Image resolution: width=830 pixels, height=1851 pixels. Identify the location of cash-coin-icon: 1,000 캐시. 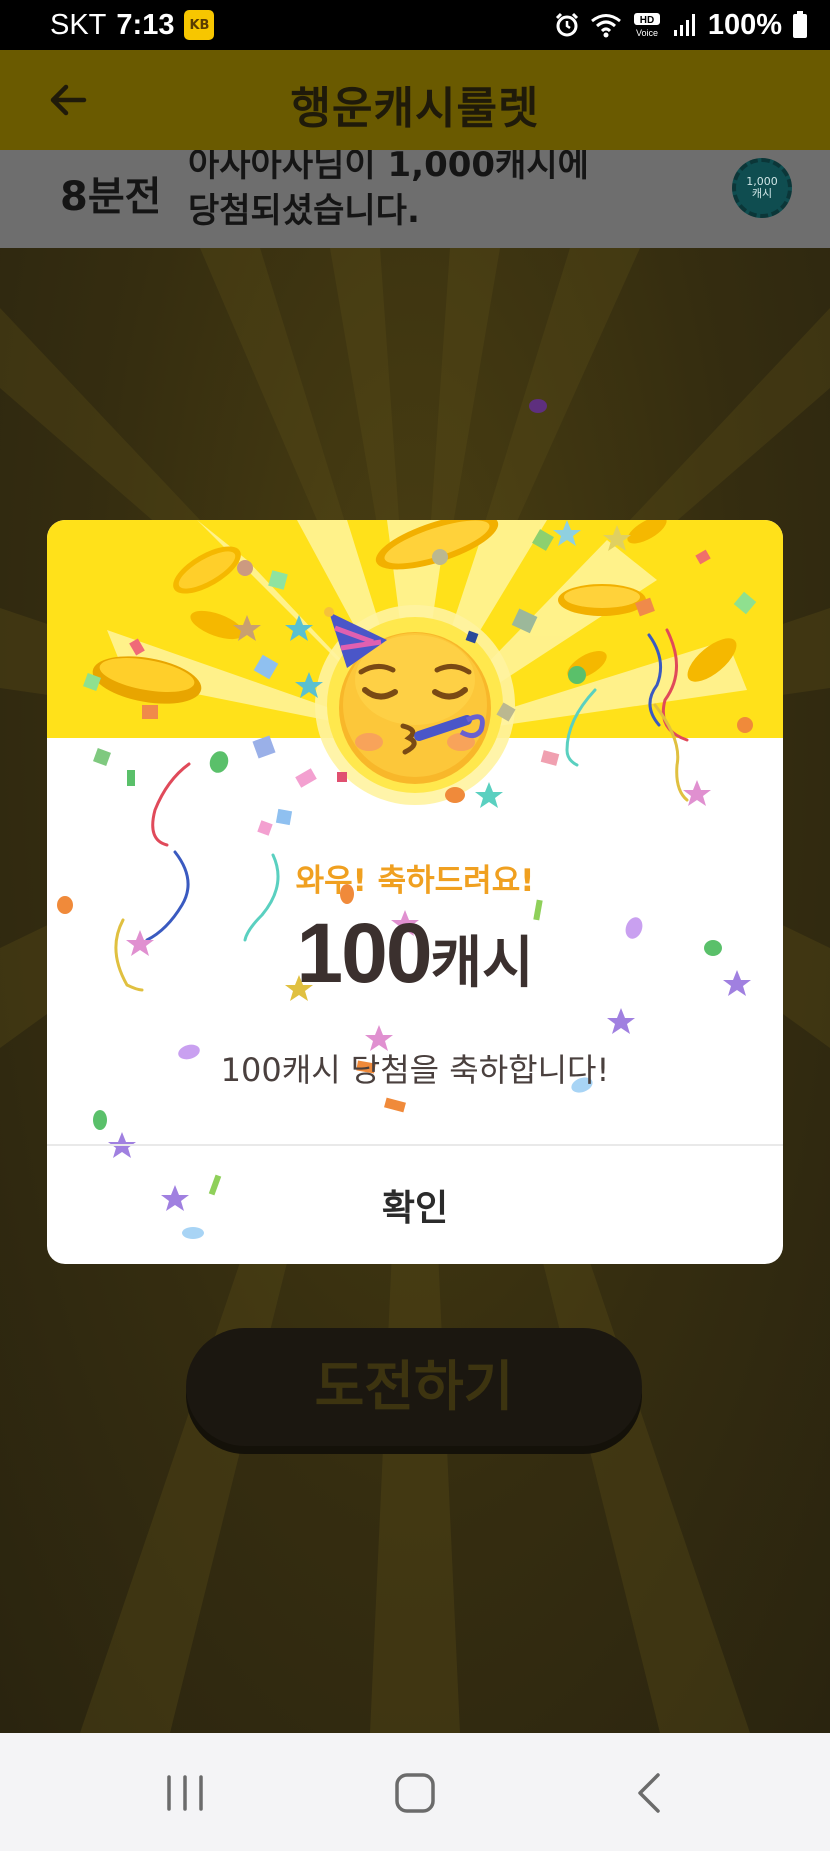
(762, 188).